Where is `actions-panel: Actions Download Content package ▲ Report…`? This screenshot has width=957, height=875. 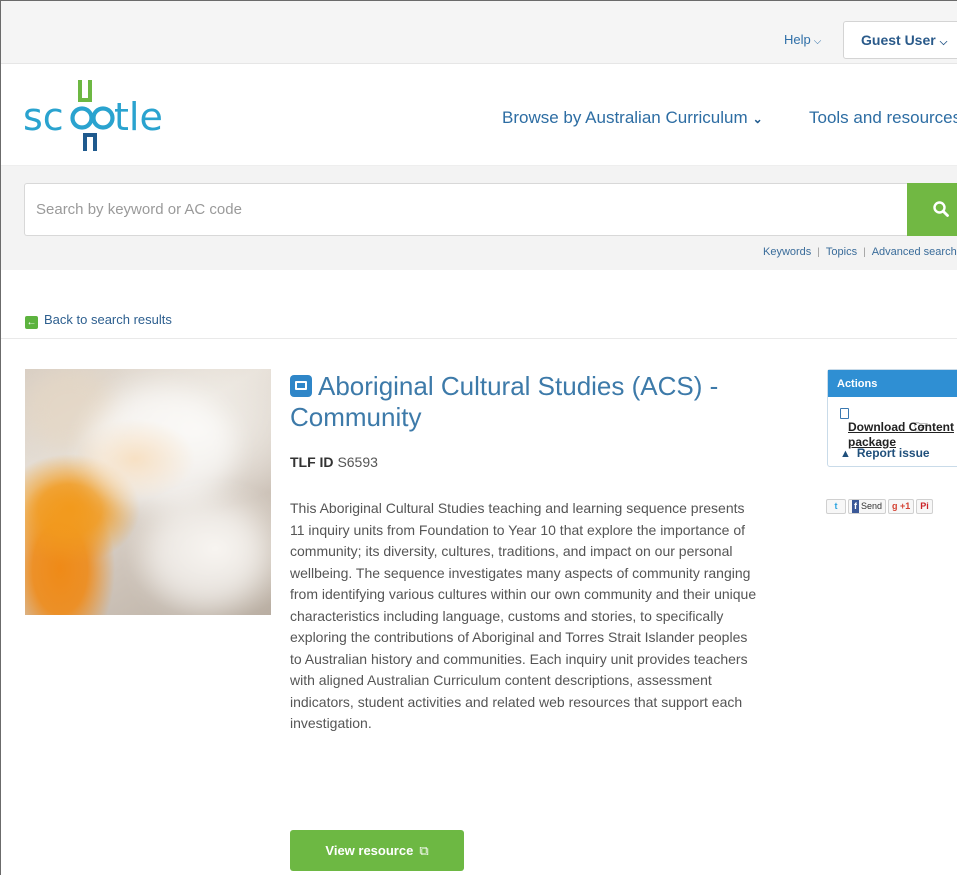
actions-panel: Actions Download Content package ▲ Report… is located at coordinates (892, 418).